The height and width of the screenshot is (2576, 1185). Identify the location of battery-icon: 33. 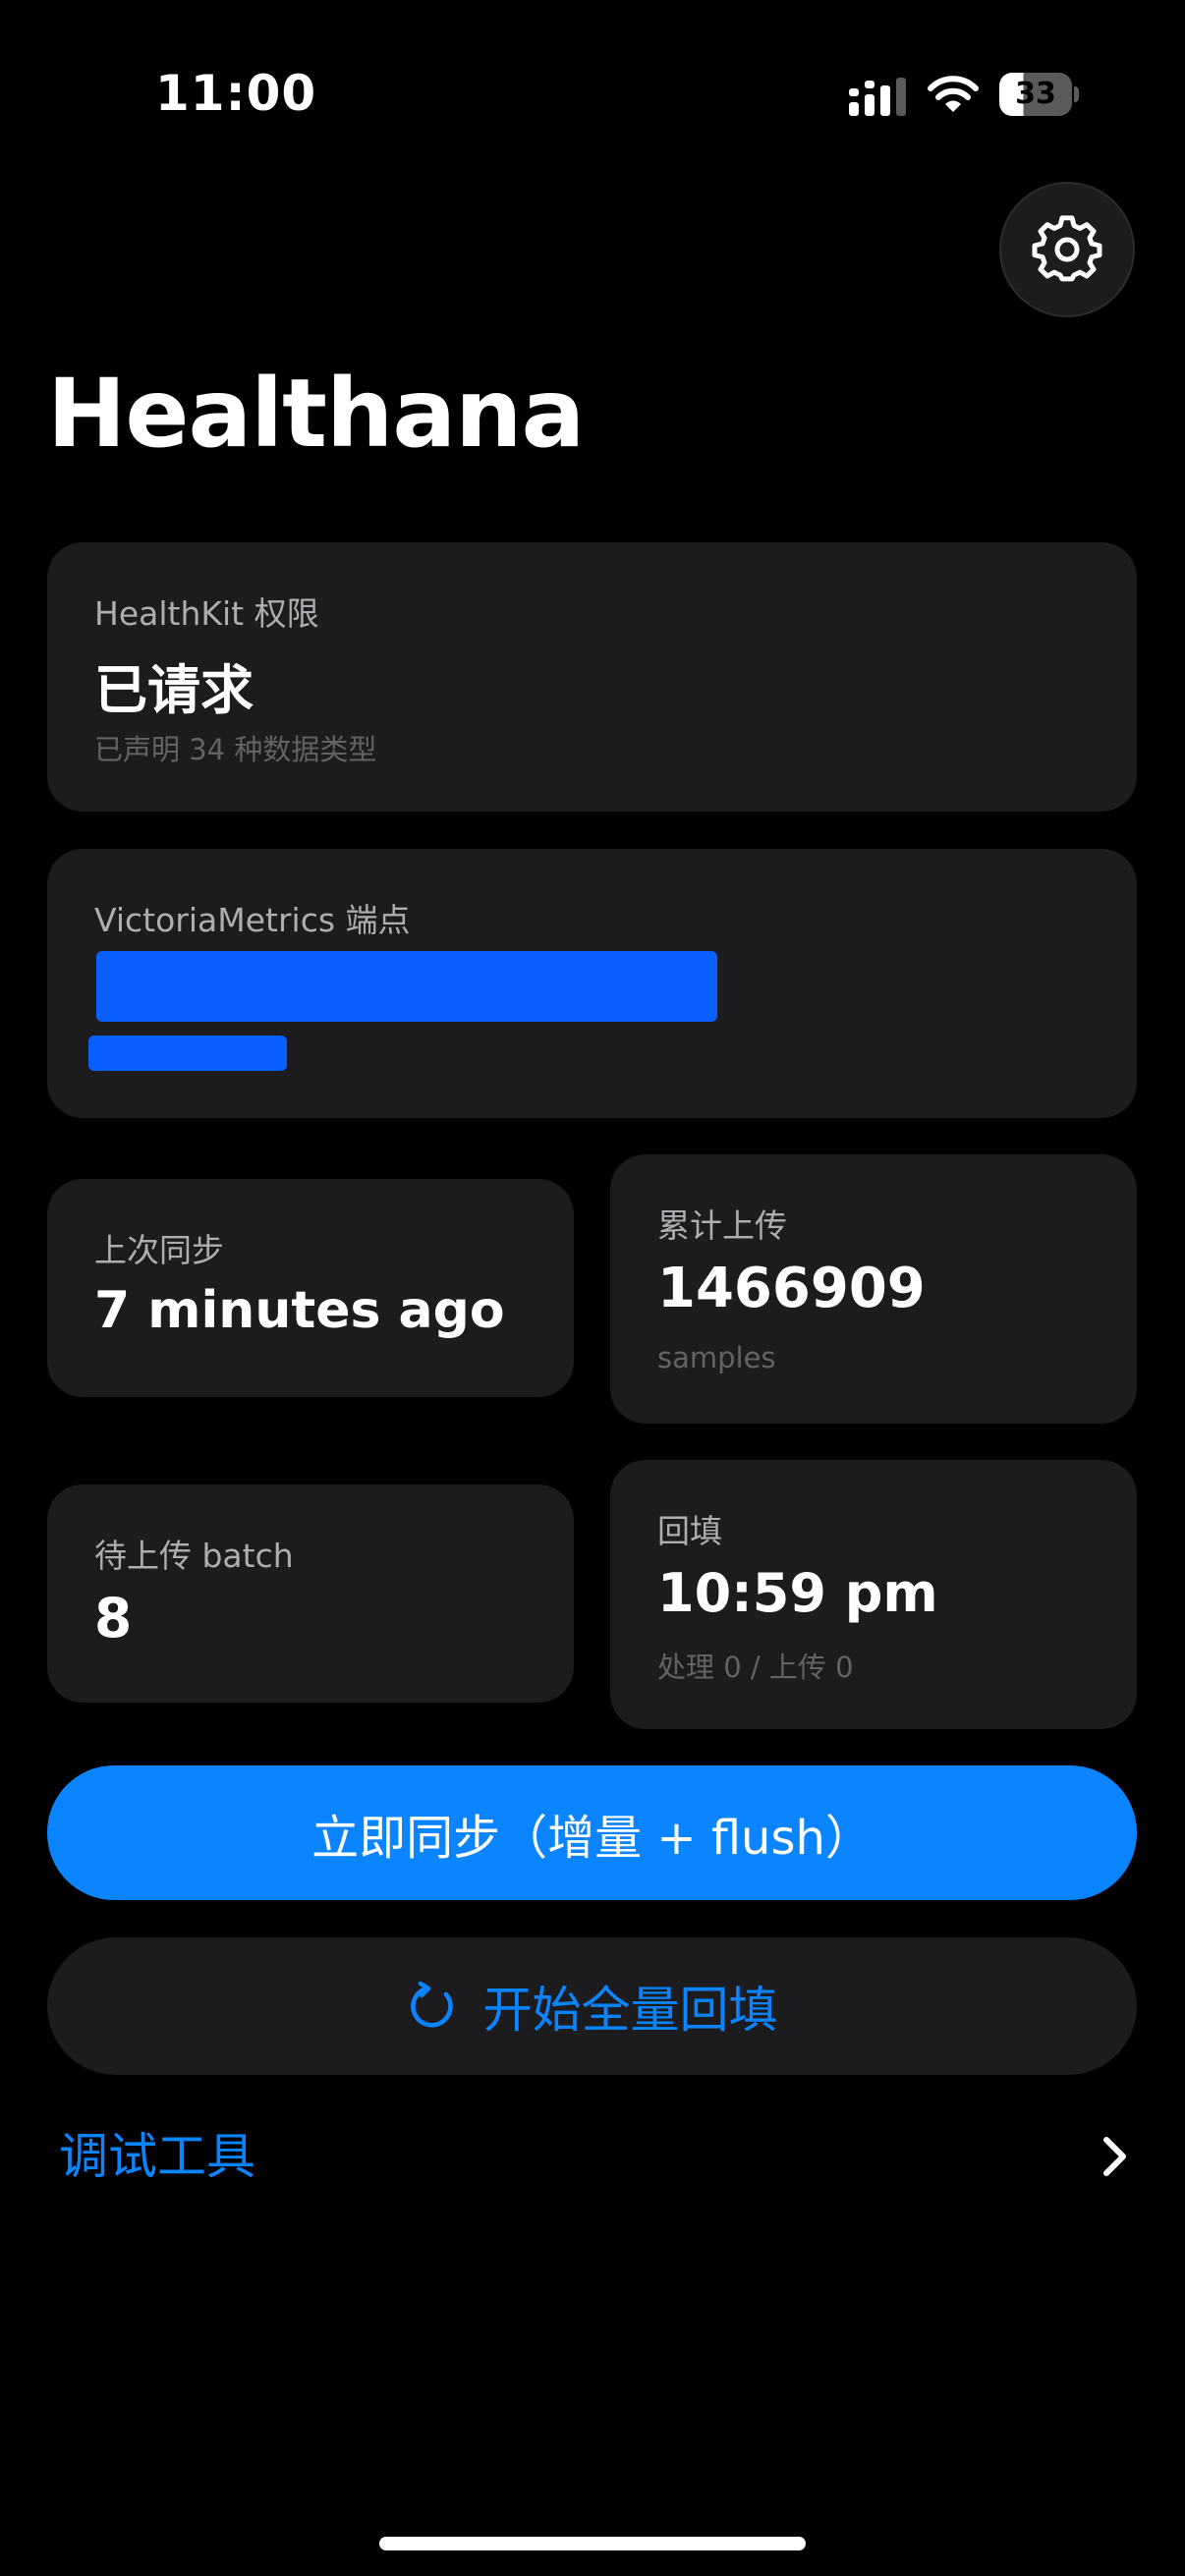
(1039, 94).